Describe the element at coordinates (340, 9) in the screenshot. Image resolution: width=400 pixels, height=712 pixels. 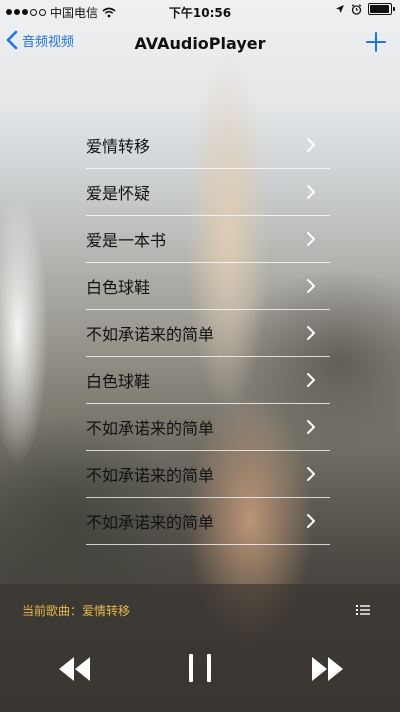
I see `location-icon` at that location.